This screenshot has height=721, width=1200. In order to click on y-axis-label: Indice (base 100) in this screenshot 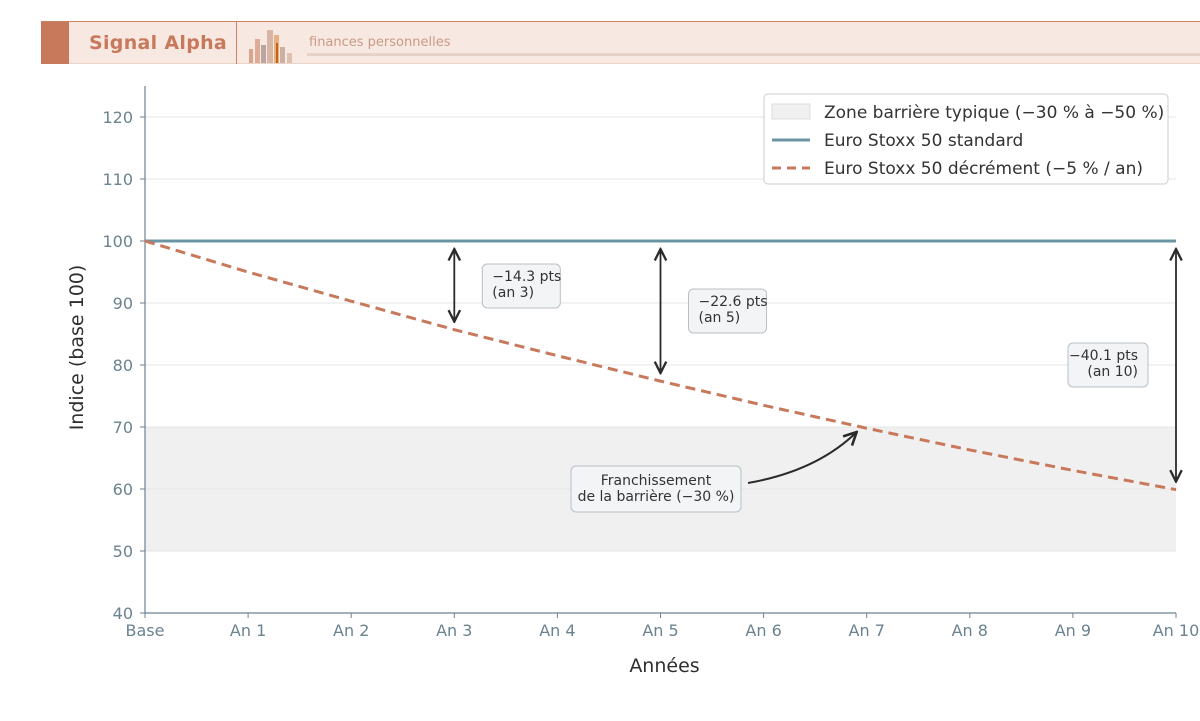, I will do `click(77, 348)`.